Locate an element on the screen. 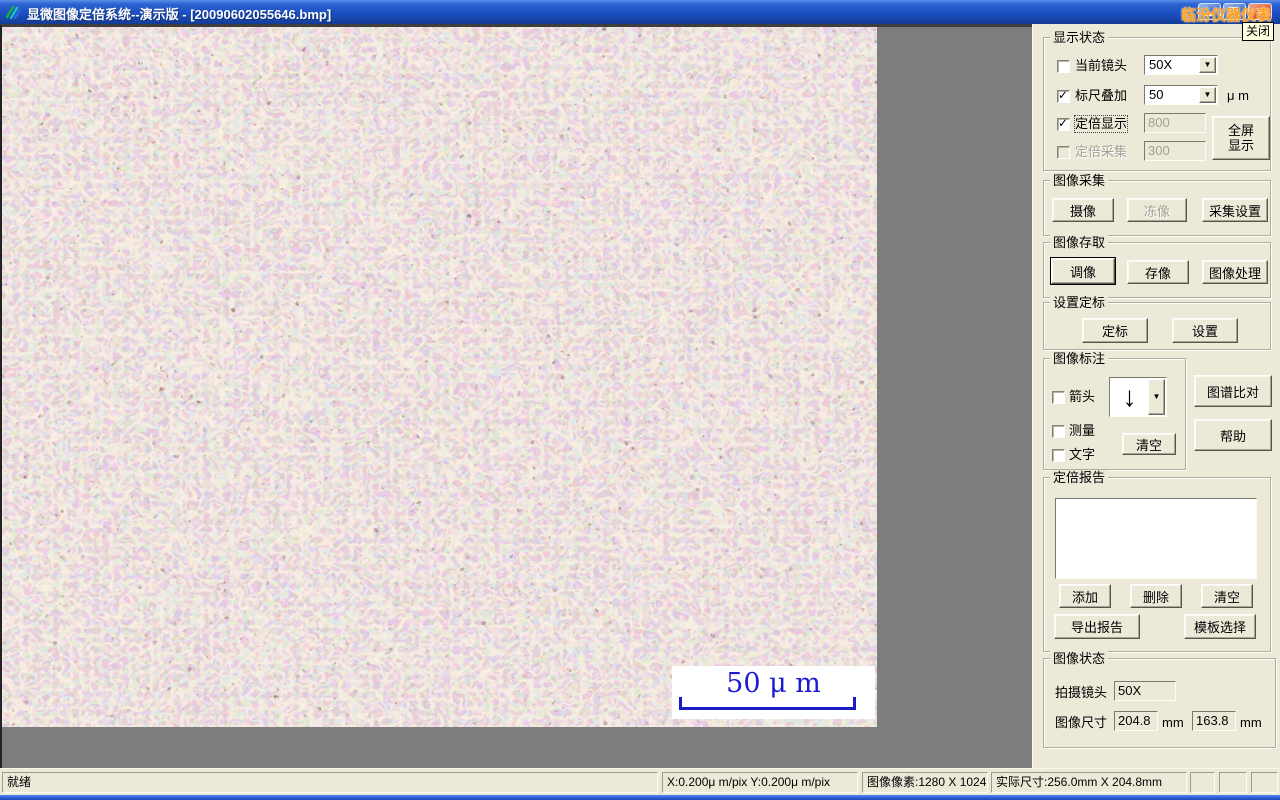 Image resolution: width=1280 pixels, height=800 pixels. minimize-icon is located at coordinates (1207, 14).